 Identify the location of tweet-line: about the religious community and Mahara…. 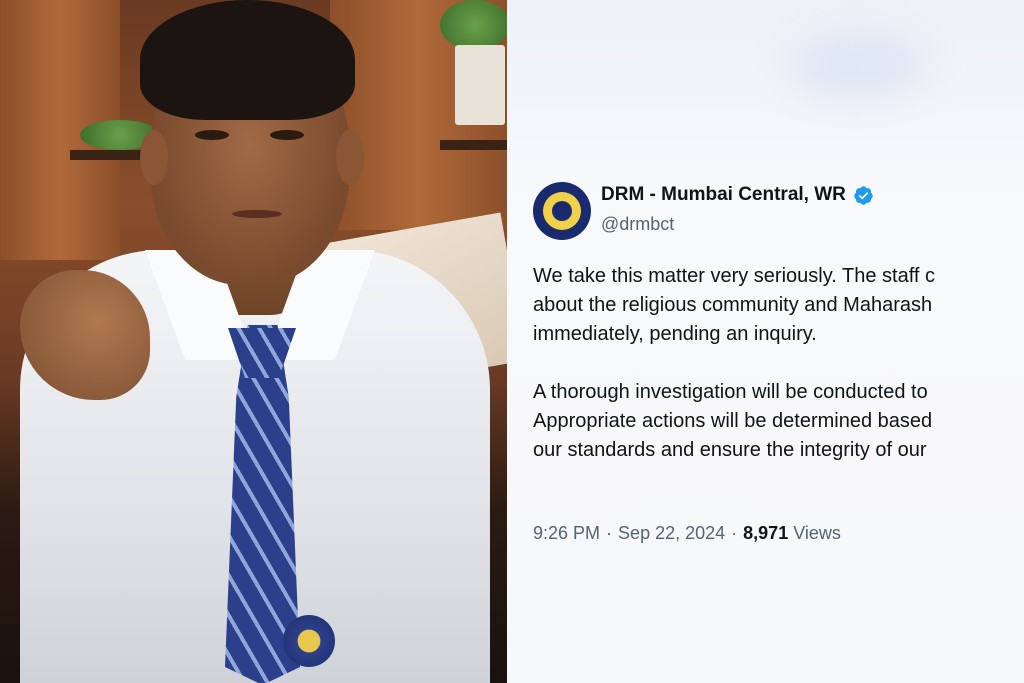
(733, 305).